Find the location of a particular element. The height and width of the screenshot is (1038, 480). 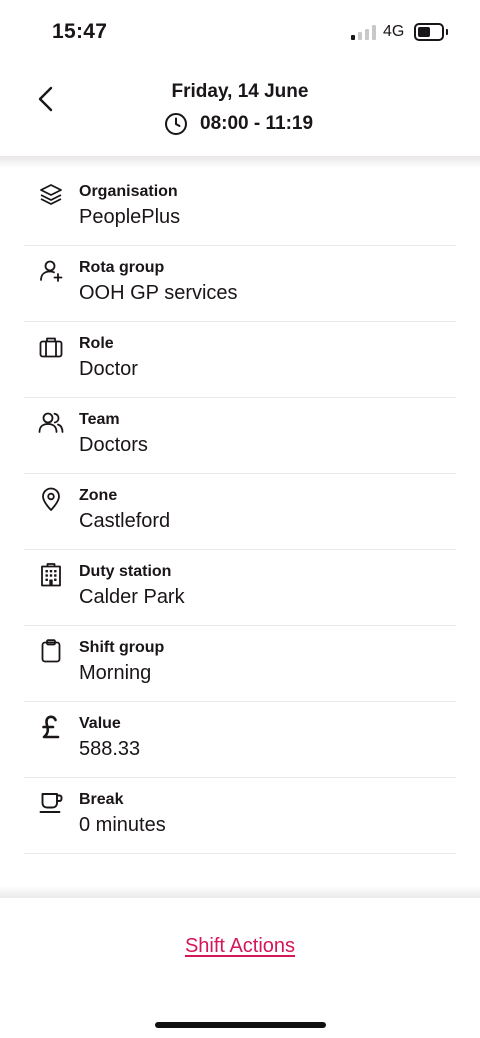

battery-tip is located at coordinates (447, 32).